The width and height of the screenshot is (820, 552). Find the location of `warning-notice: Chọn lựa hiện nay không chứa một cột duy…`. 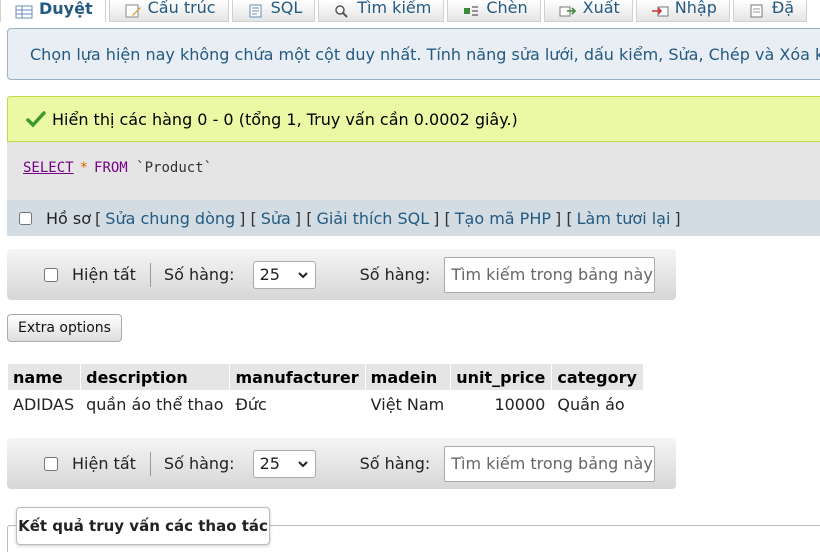

warning-notice: Chọn lựa hiện nay không chứa một cột duy… is located at coordinates (413, 54).